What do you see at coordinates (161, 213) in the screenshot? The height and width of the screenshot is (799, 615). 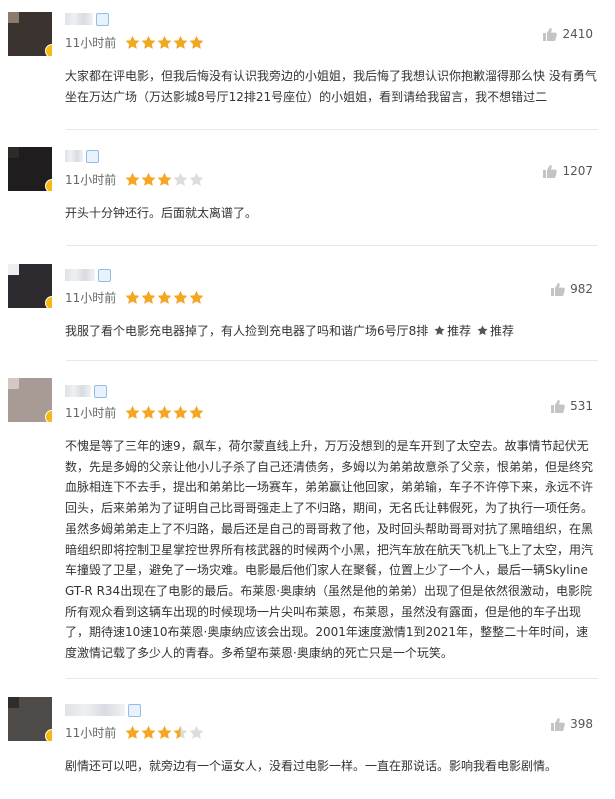 I see `review-text: 开头十分钟还行。后面就太离谱了。` at bounding box center [161, 213].